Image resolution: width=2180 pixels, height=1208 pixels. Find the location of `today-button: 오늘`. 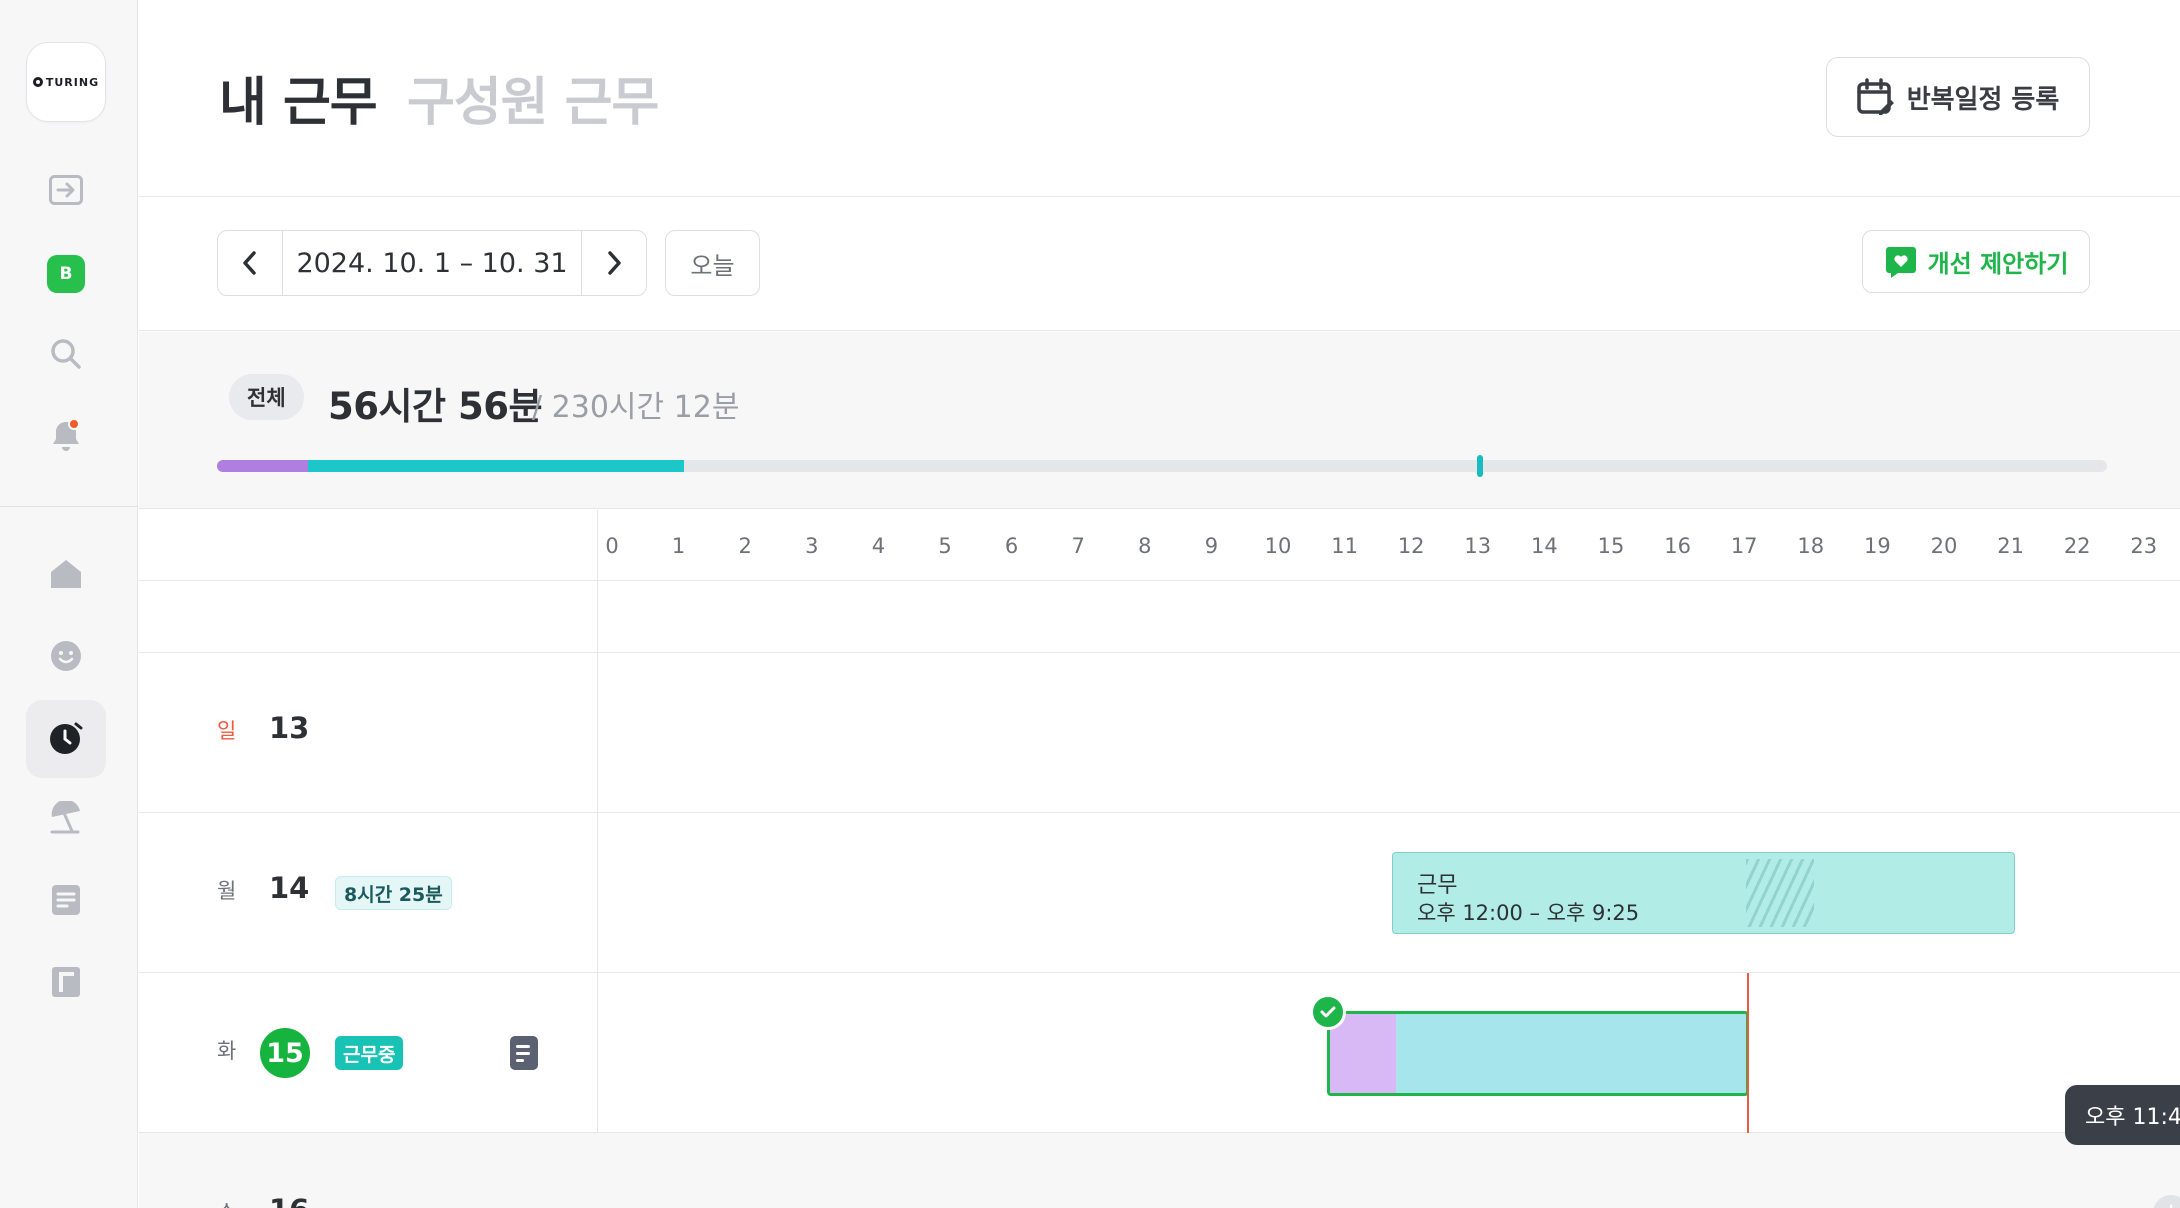

today-button: 오늘 is located at coordinates (712, 263).